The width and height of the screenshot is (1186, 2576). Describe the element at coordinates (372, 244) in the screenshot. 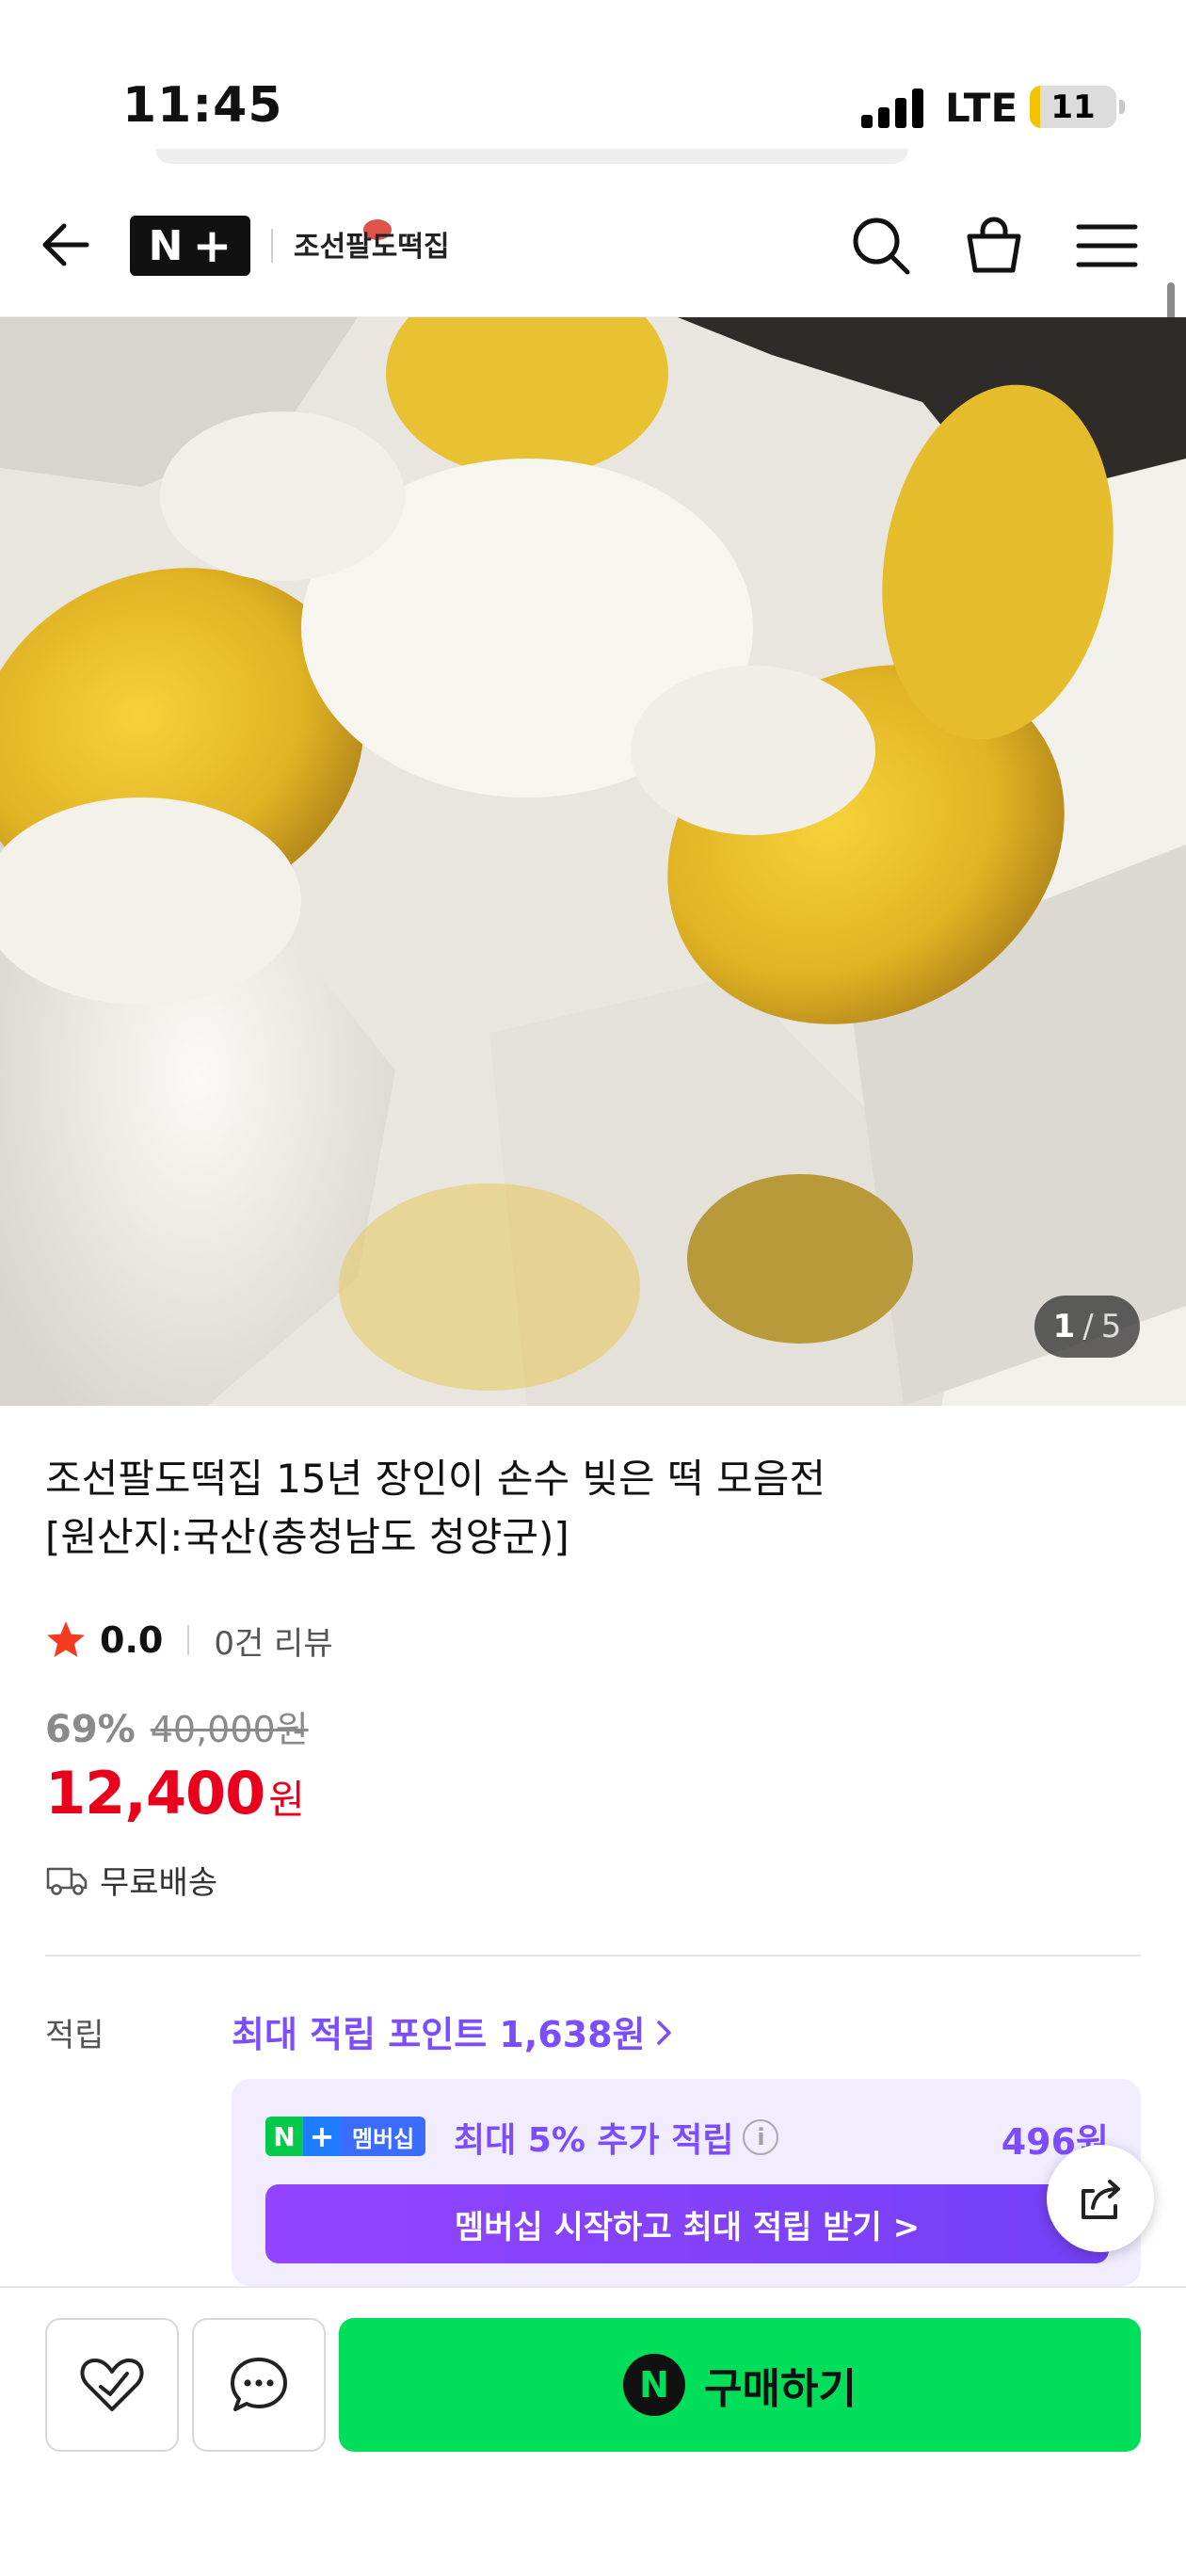

I see `store-brand: 조선팔도떡집` at that location.